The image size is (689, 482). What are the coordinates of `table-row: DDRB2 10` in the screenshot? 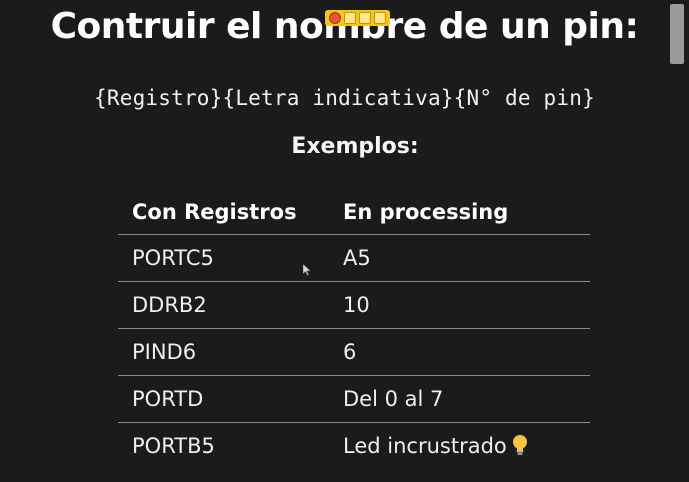 It's located at (354, 305).